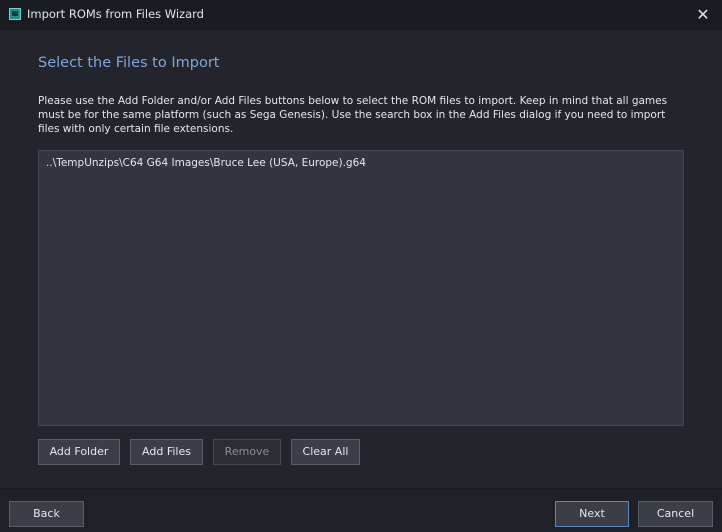 This screenshot has width=722, height=532. I want to click on app-icon, so click(15, 14).